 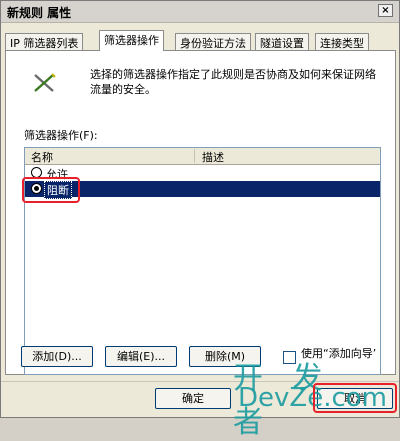 What do you see at coordinates (355, 398) in the screenshot?
I see `highlight-box-cancel` at bounding box center [355, 398].